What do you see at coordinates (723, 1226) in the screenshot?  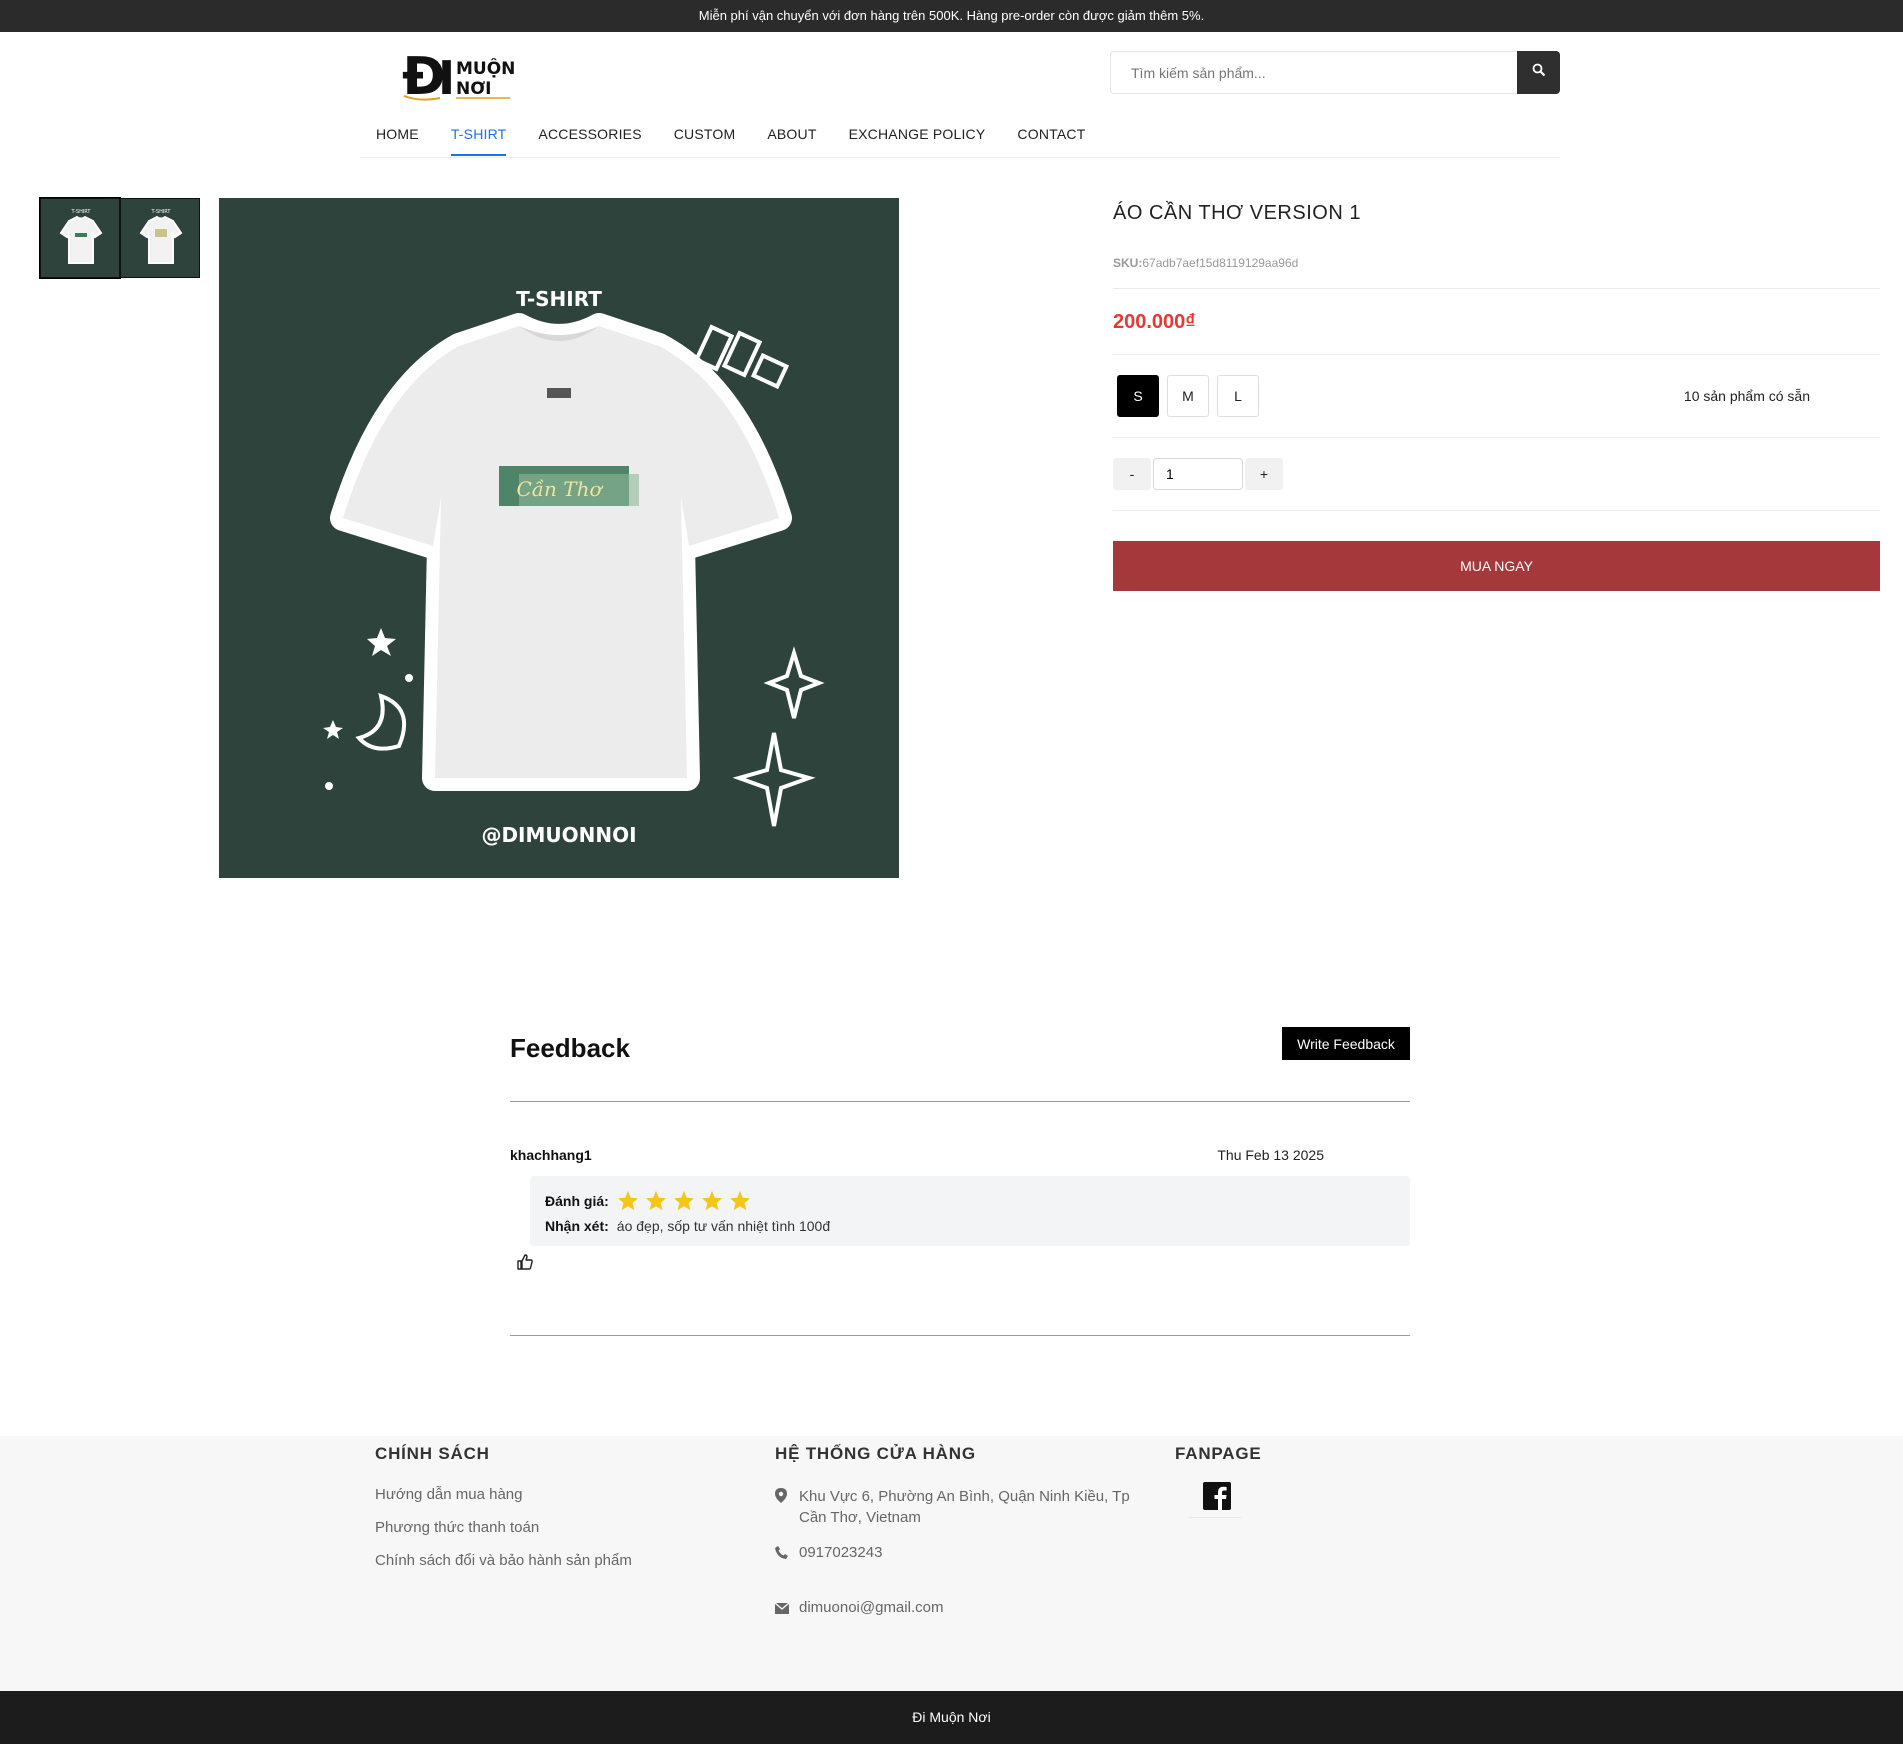 I see `review-comment: áo đẹp, sốp tư vấn nhiệt tình 100đ` at bounding box center [723, 1226].